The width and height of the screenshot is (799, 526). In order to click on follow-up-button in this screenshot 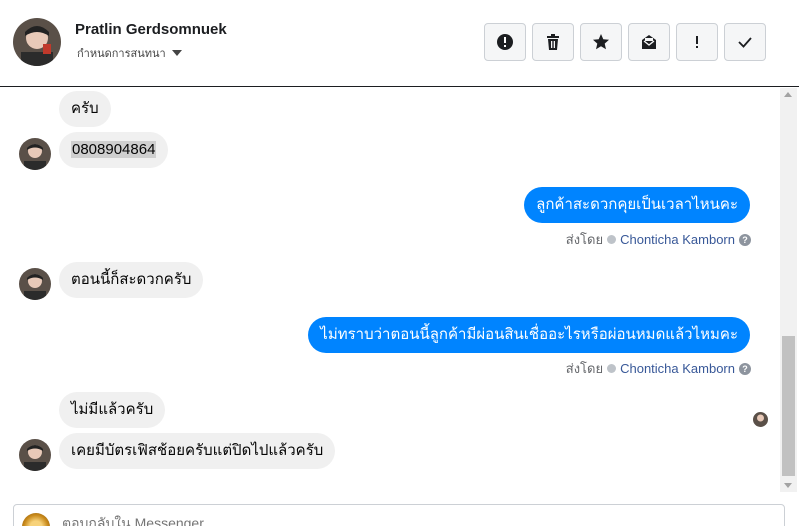, I will do `click(697, 42)`.